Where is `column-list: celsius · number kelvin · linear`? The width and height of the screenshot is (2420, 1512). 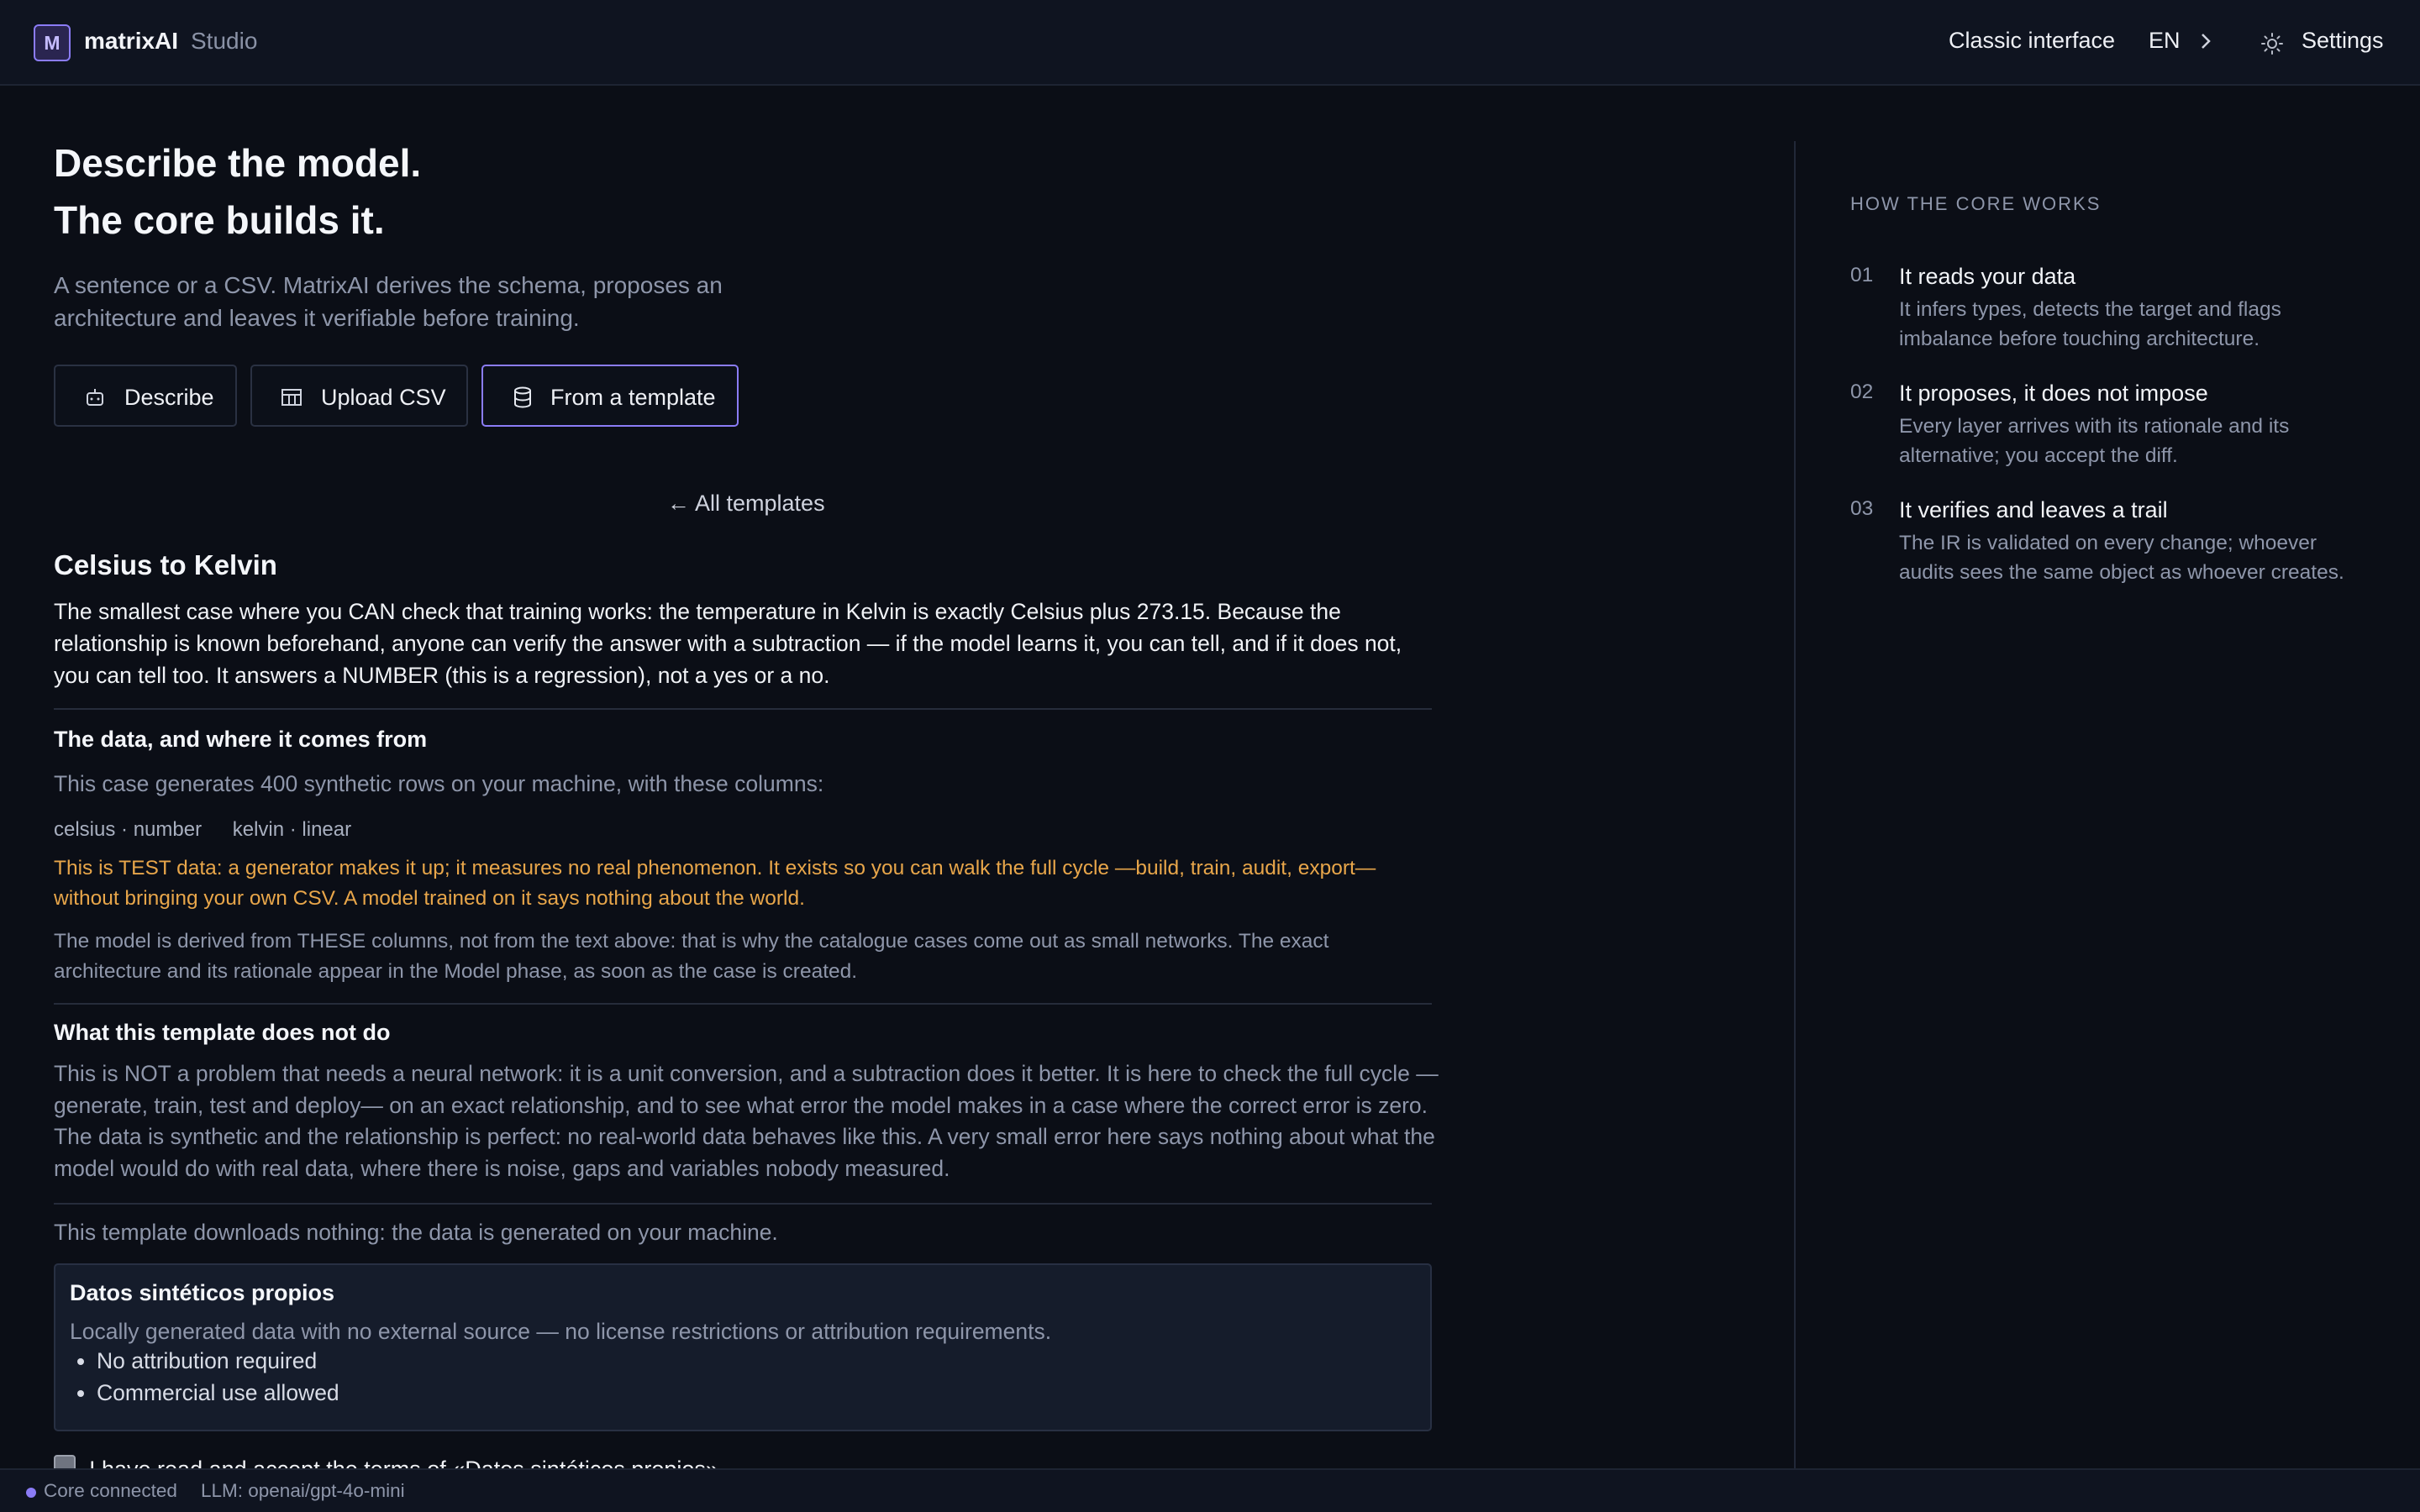 column-list: celsius · number kelvin · linear is located at coordinates (202, 830).